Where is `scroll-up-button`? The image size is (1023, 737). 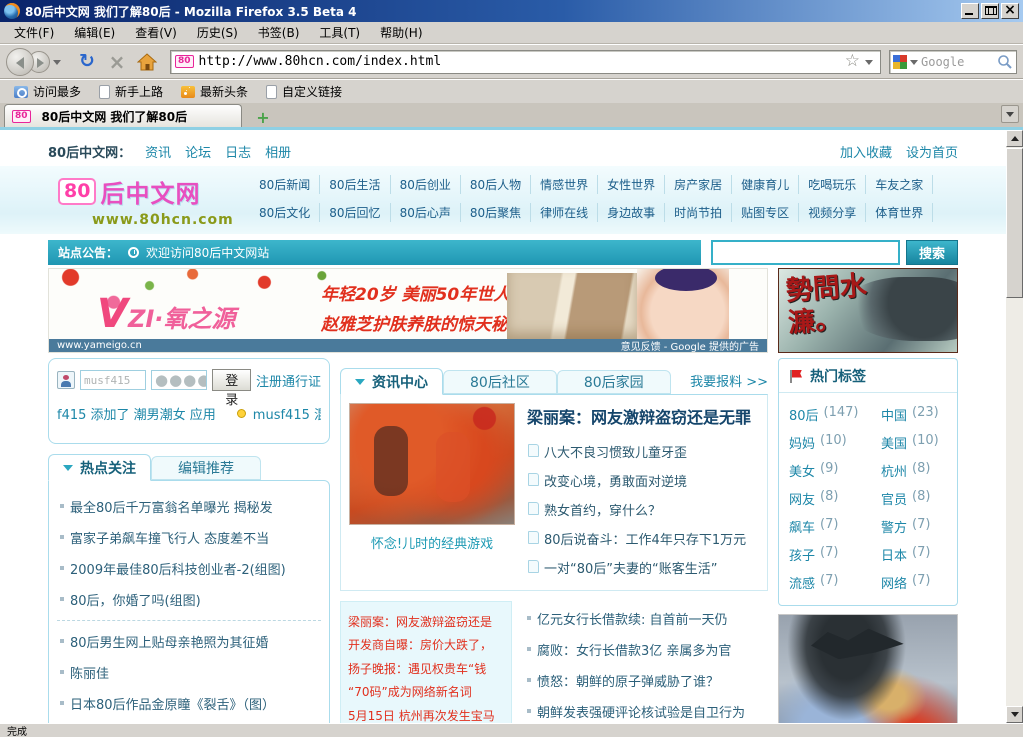
scroll-up-button is located at coordinates (1014, 138).